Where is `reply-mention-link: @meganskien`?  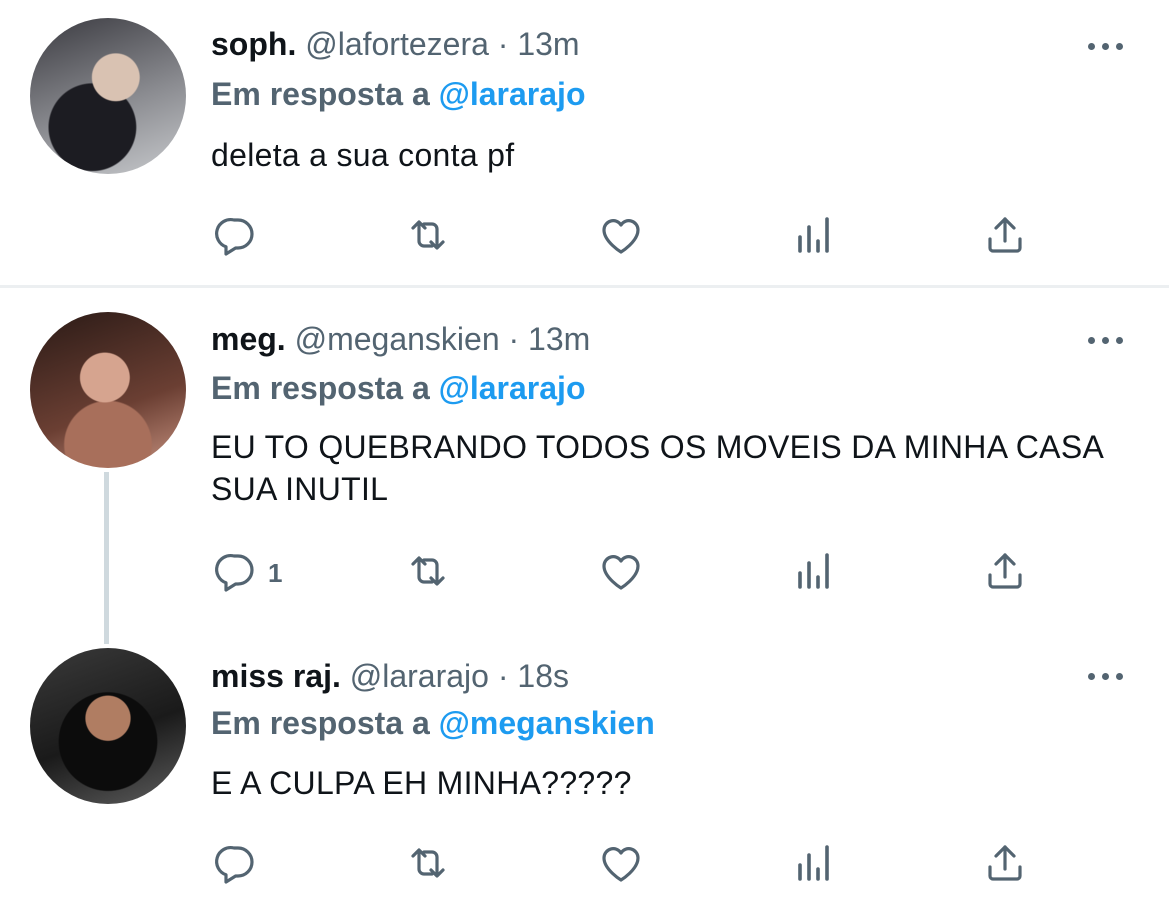
reply-mention-link: @meganskien is located at coordinates (547, 723).